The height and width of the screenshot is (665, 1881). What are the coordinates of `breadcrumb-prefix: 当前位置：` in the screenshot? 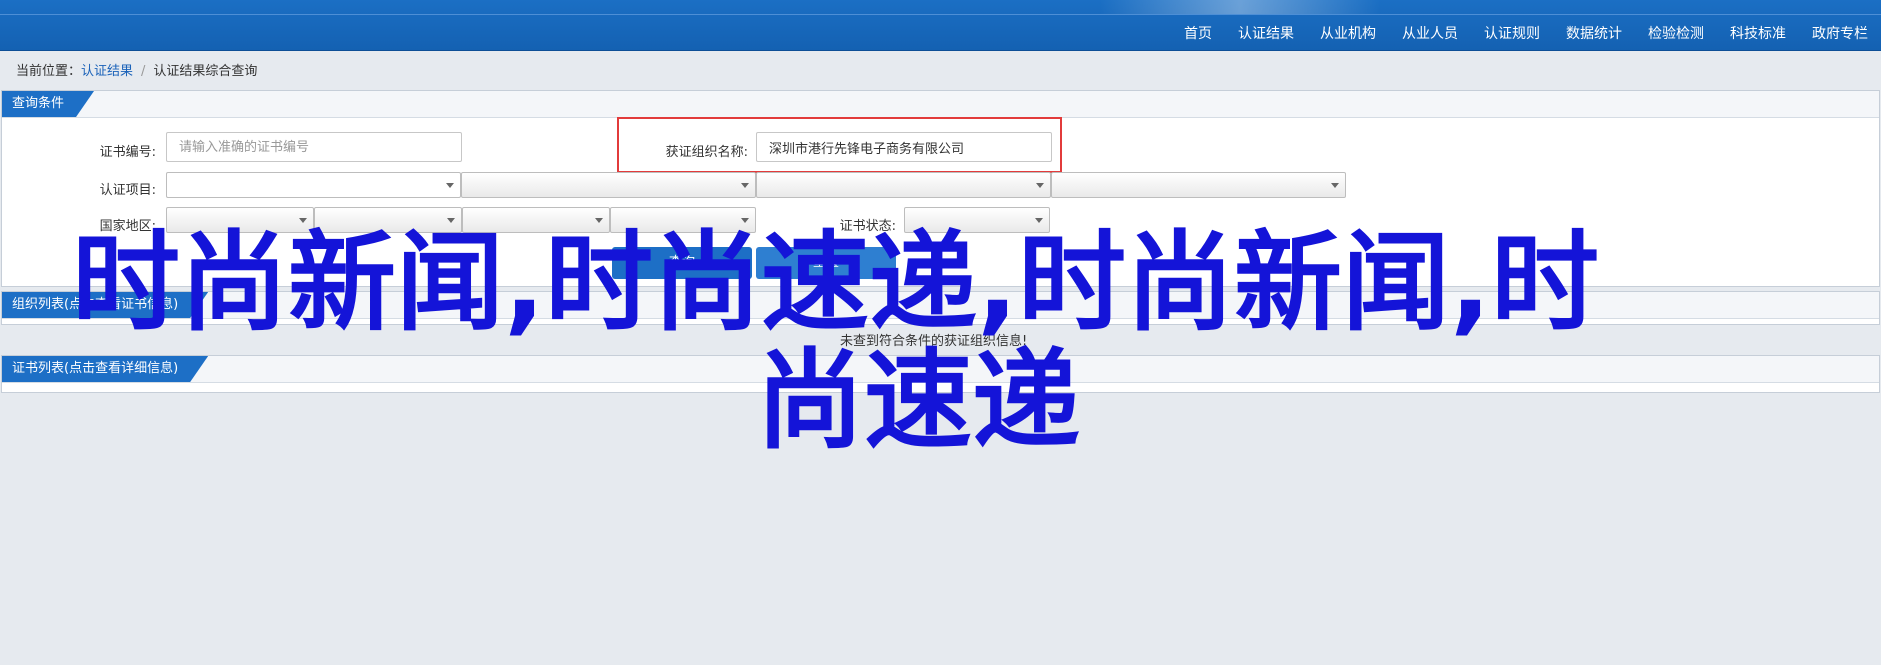 It's located at (49, 71).